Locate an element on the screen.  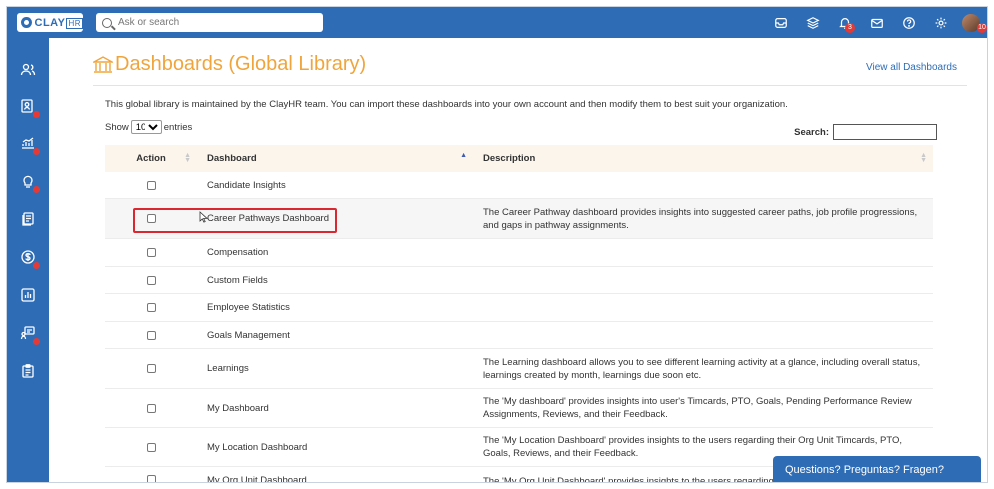
view-all-dashboards-link: View all Dashboards is located at coordinates (911, 67).